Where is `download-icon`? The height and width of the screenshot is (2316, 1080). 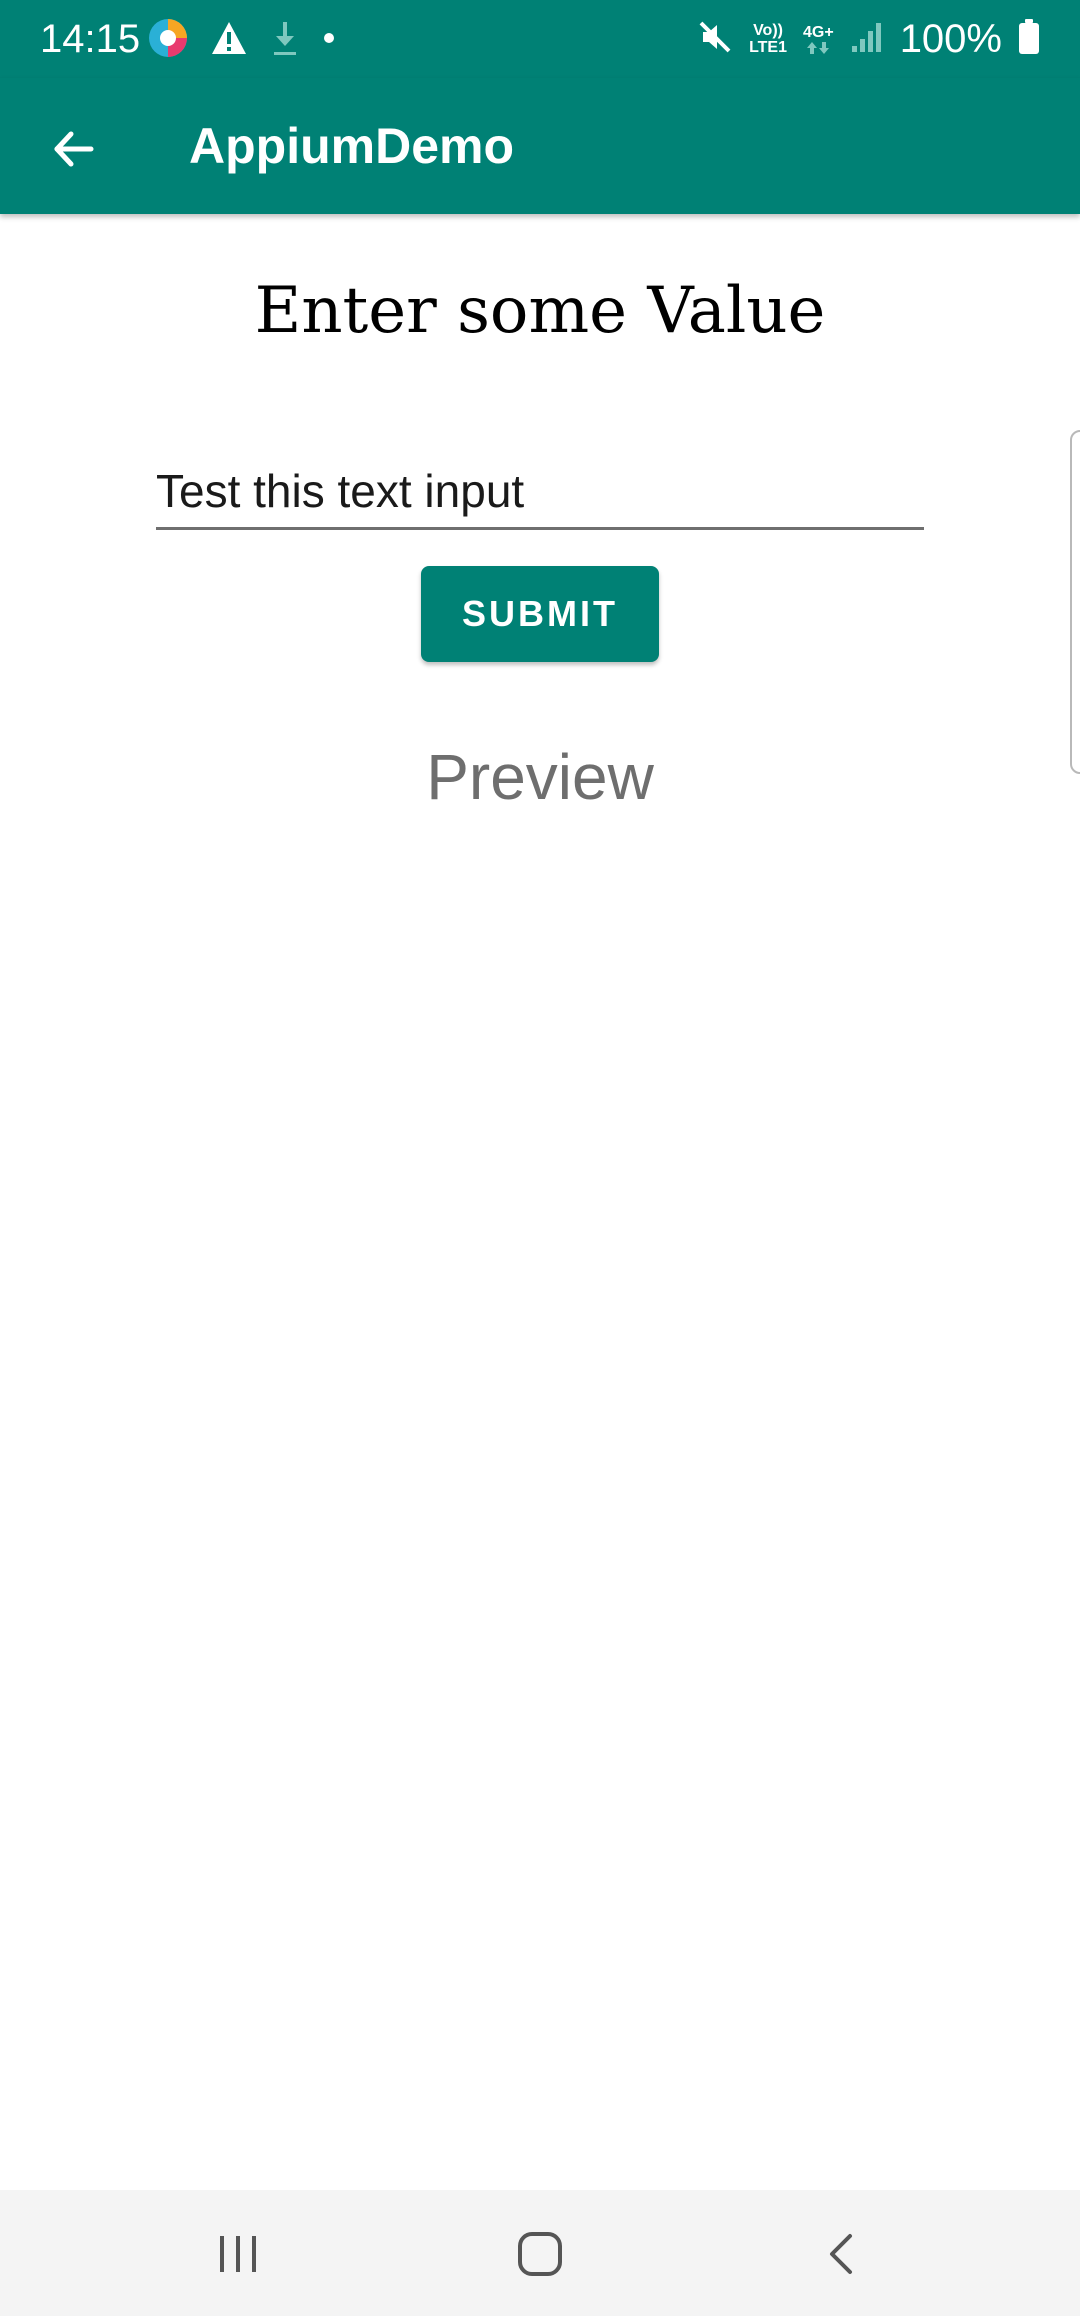
download-icon is located at coordinates (285, 40).